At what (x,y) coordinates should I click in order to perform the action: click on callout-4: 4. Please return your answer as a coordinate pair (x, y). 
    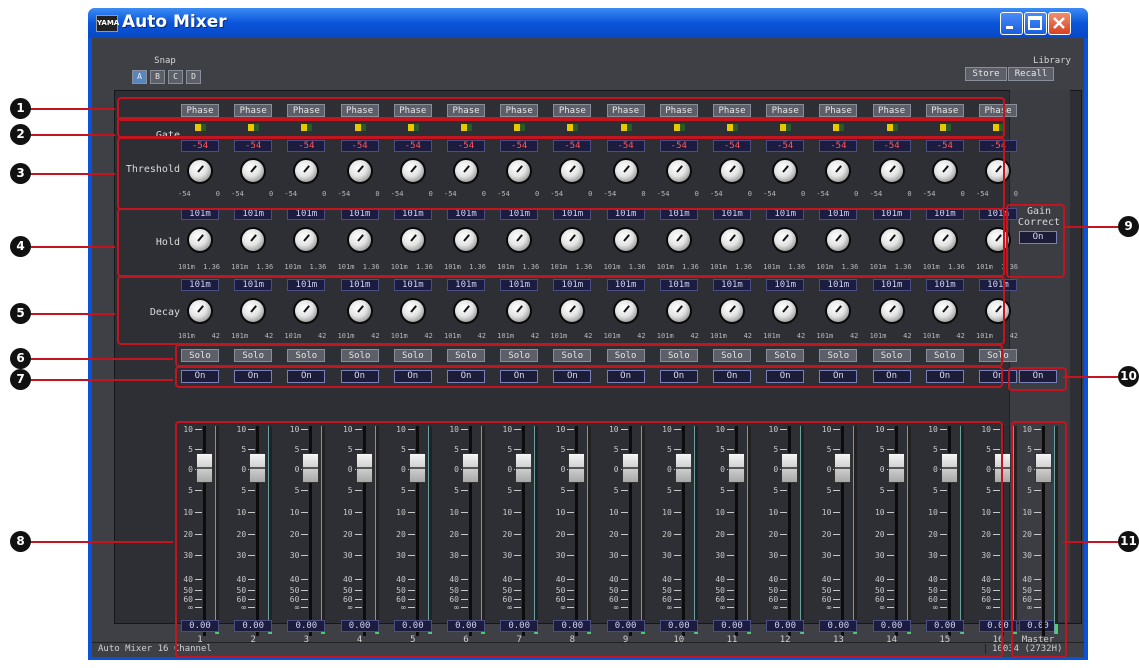
    Looking at the image, I should click on (20, 246).